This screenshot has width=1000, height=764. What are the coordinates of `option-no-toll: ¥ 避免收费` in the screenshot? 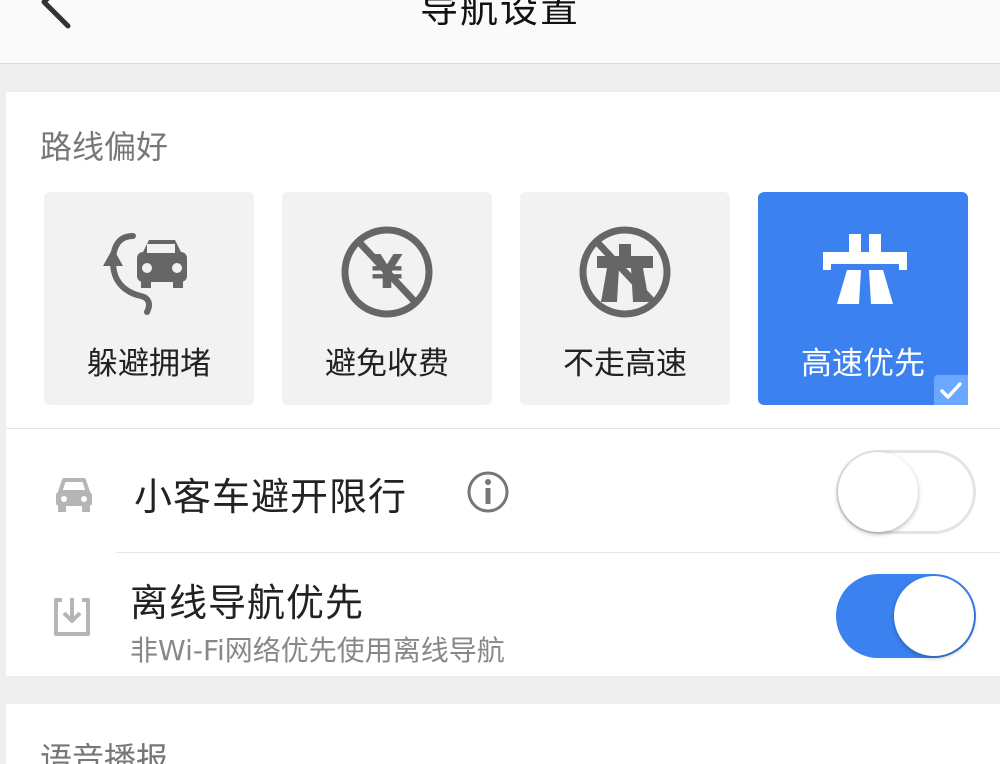 It's located at (387, 298).